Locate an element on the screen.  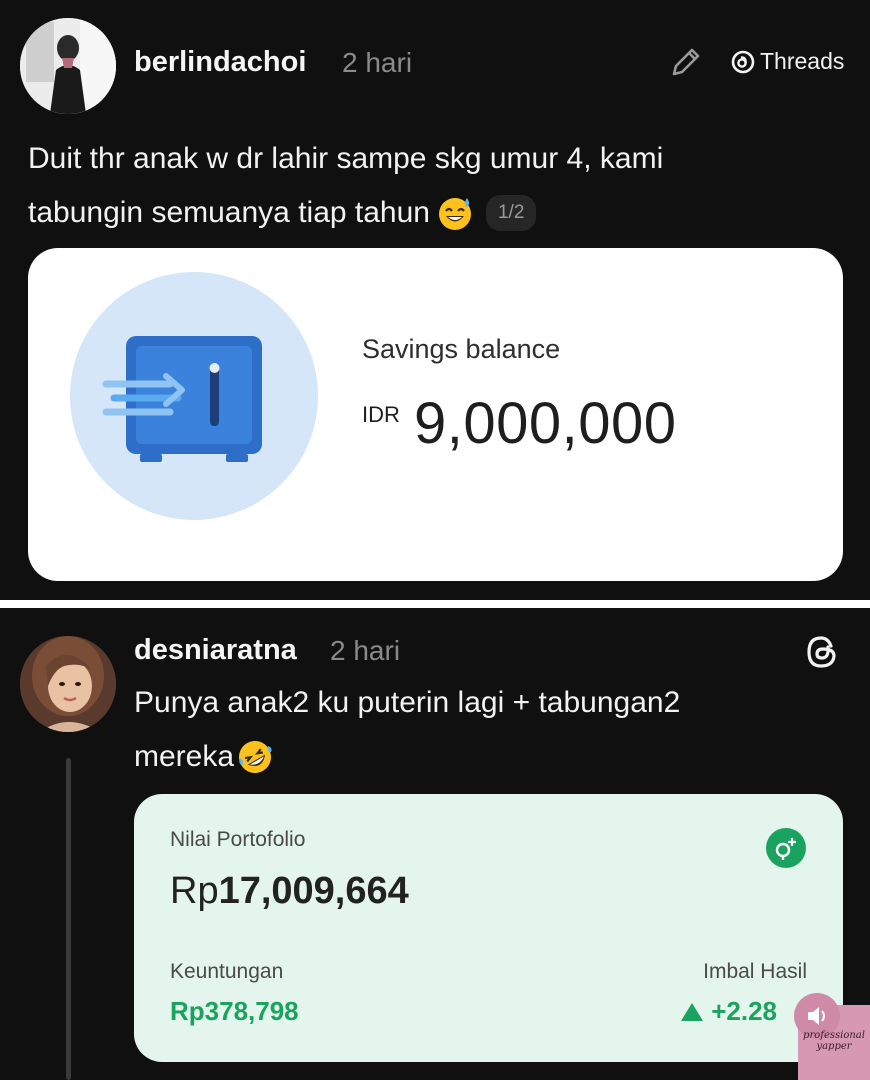
portfolio-value: Rp17,009,664 is located at coordinates (289, 891).